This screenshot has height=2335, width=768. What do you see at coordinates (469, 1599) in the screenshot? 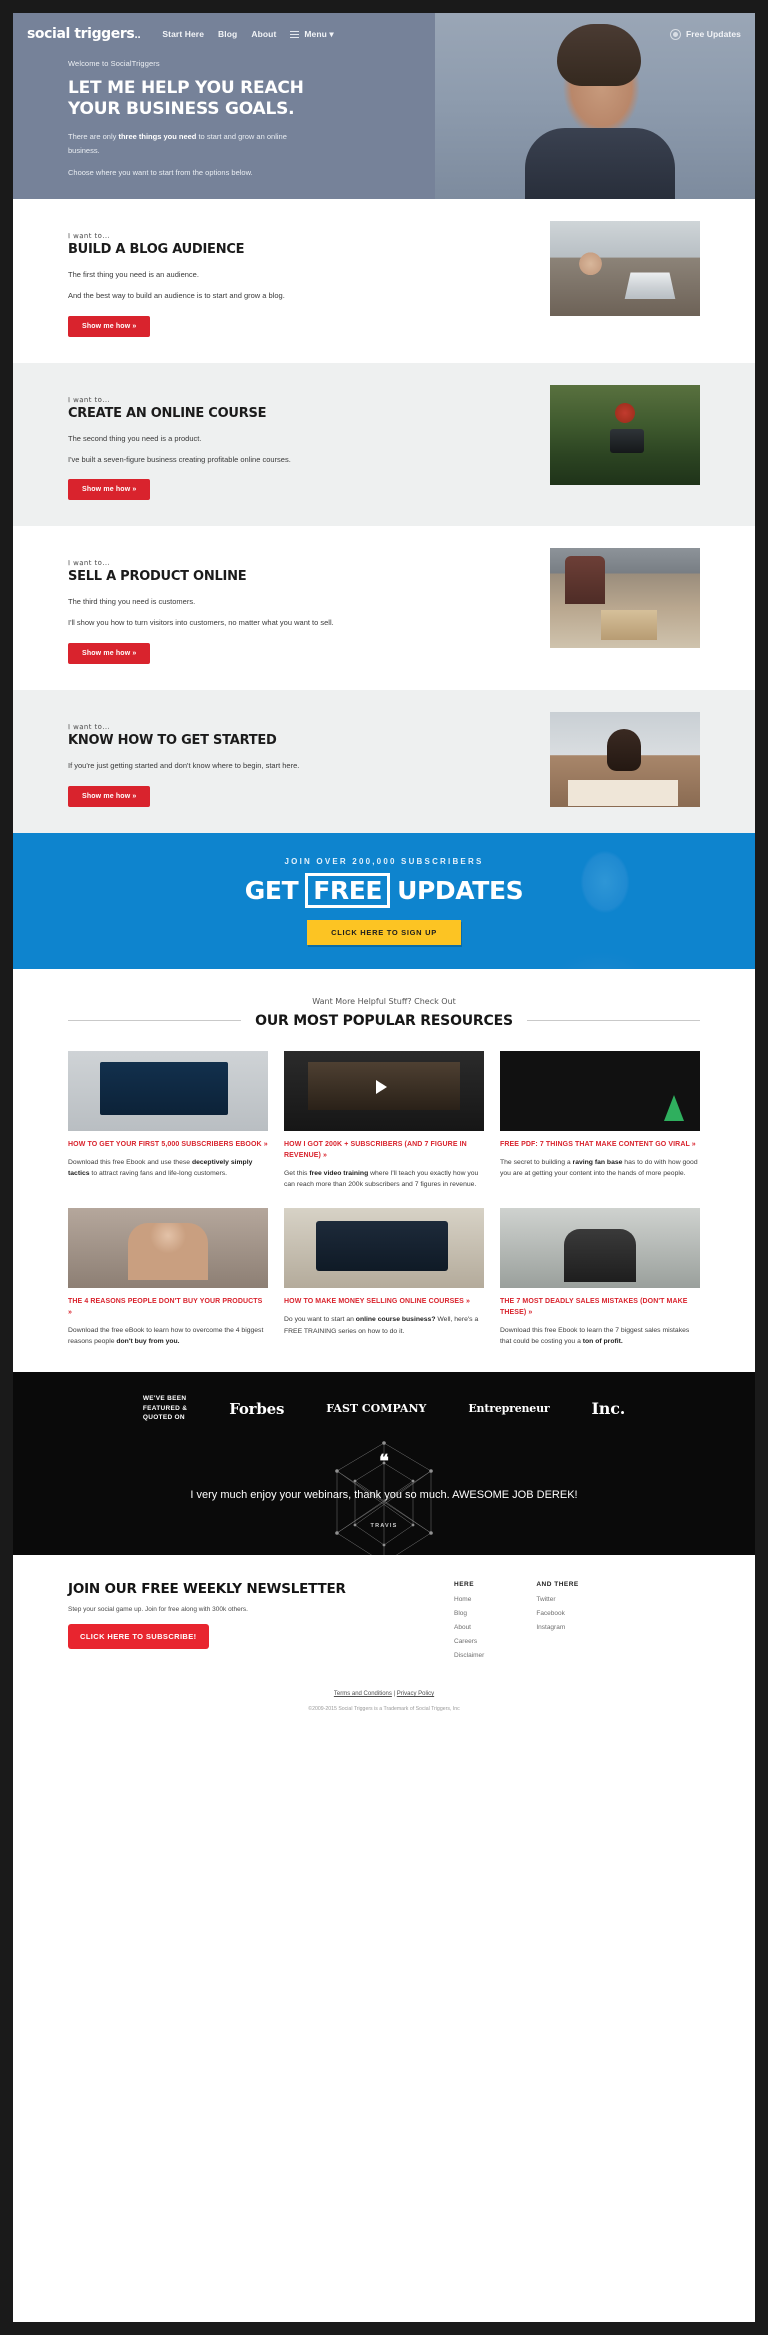
I see `footer-link-home: Home` at bounding box center [469, 1599].